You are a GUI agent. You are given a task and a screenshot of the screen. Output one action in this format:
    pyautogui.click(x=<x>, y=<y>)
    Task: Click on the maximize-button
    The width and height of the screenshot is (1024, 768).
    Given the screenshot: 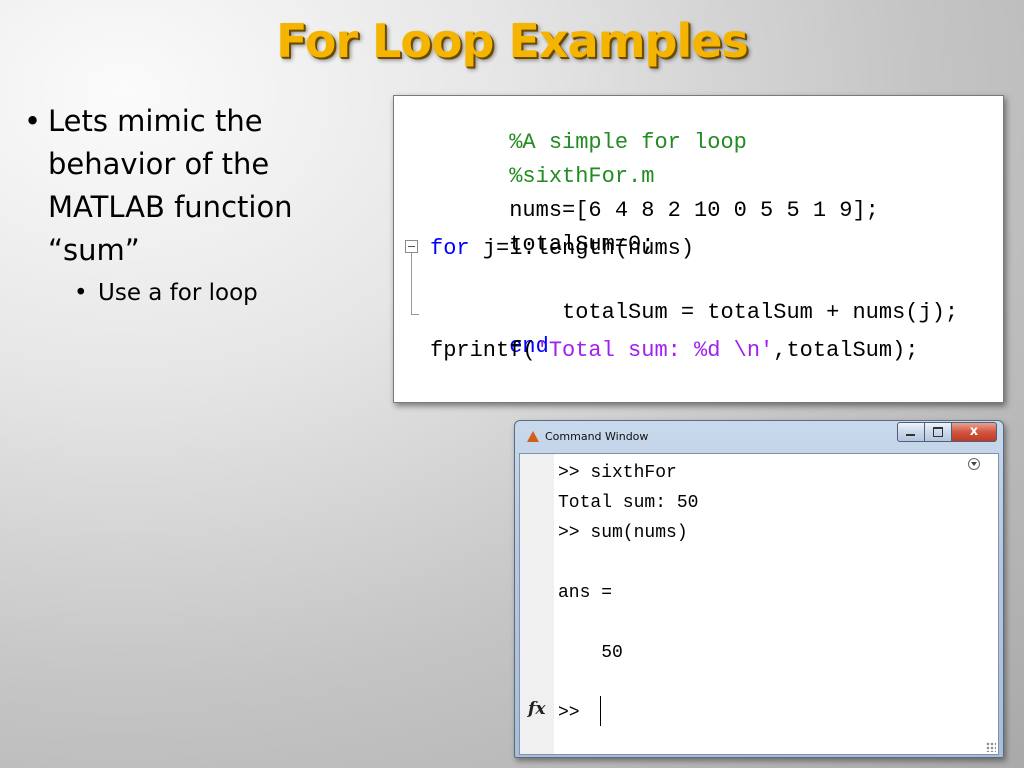 What is the action you would take?
    pyautogui.click(x=938, y=432)
    